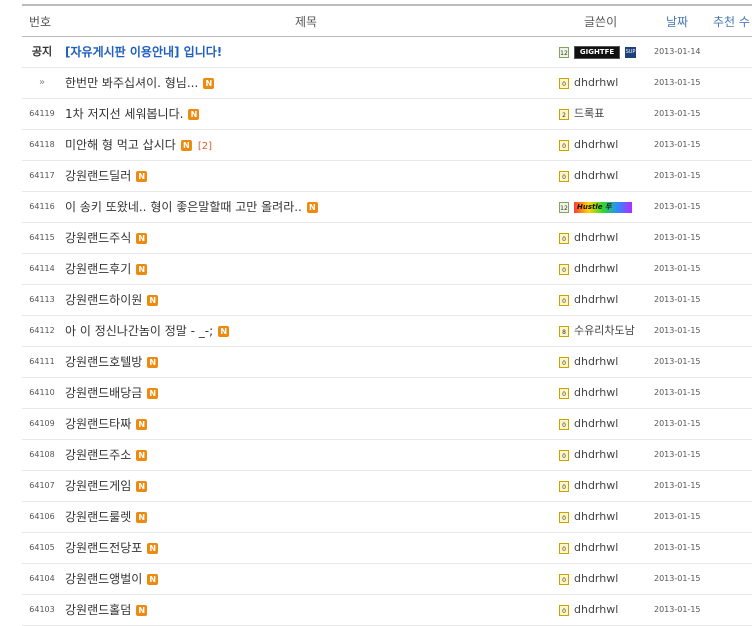 The image size is (752, 626). I want to click on nickname-image: Hustle 두, so click(603, 207).